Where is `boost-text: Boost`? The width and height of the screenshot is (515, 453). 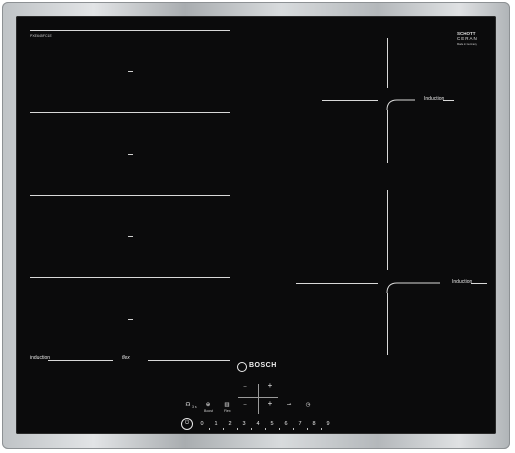
boost-text: Boost is located at coordinates (208, 411).